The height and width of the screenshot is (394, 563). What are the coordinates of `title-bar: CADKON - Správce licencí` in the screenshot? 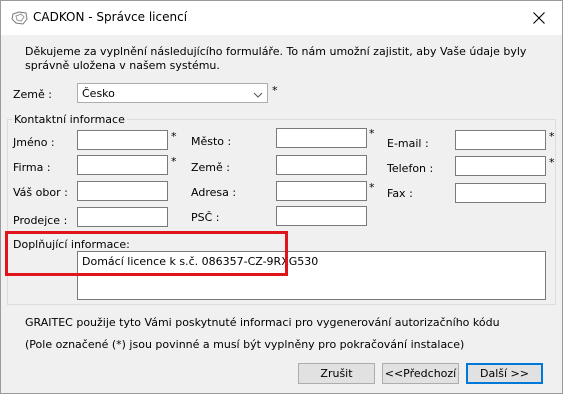 It's located at (281, 18).